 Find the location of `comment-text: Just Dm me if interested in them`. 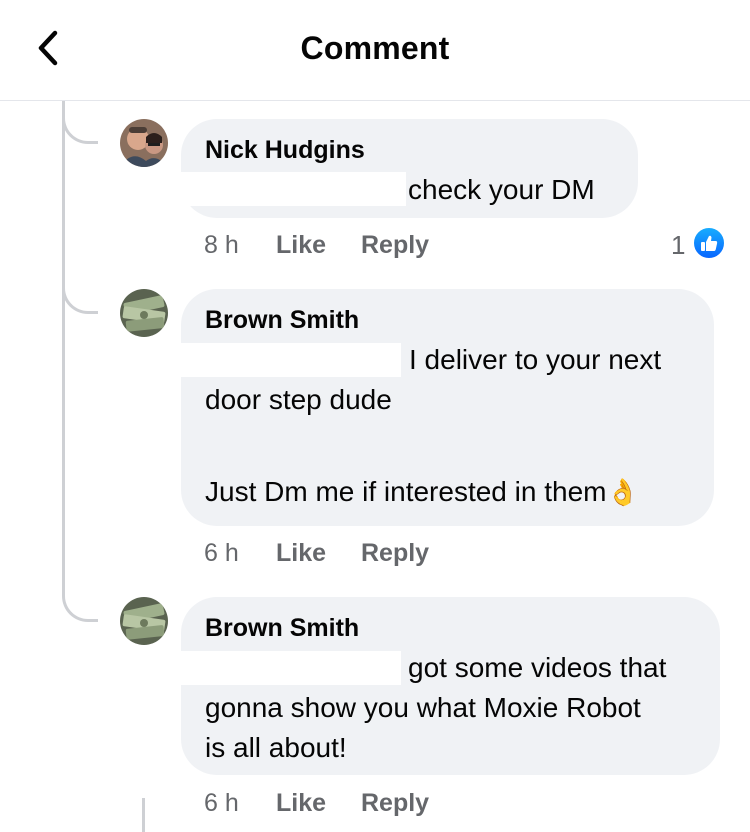

comment-text: Just Dm me if interested in them is located at coordinates (406, 491).